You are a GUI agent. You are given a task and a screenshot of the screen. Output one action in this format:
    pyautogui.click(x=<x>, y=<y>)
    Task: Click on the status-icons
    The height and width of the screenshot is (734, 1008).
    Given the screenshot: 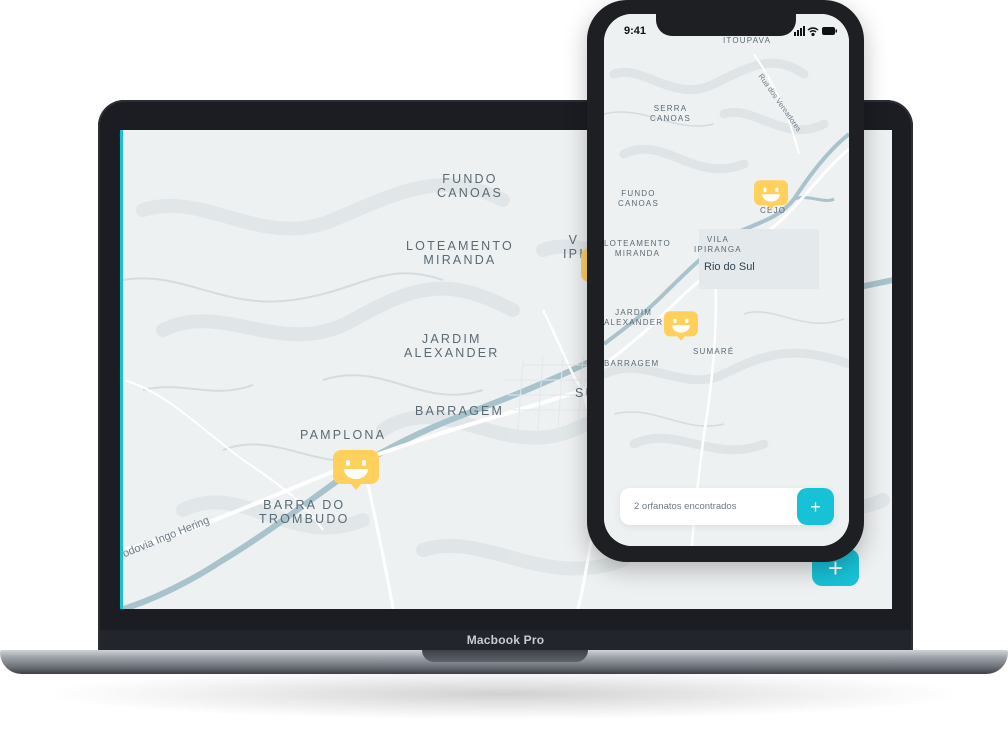 What is the action you would take?
    pyautogui.click(x=815, y=31)
    